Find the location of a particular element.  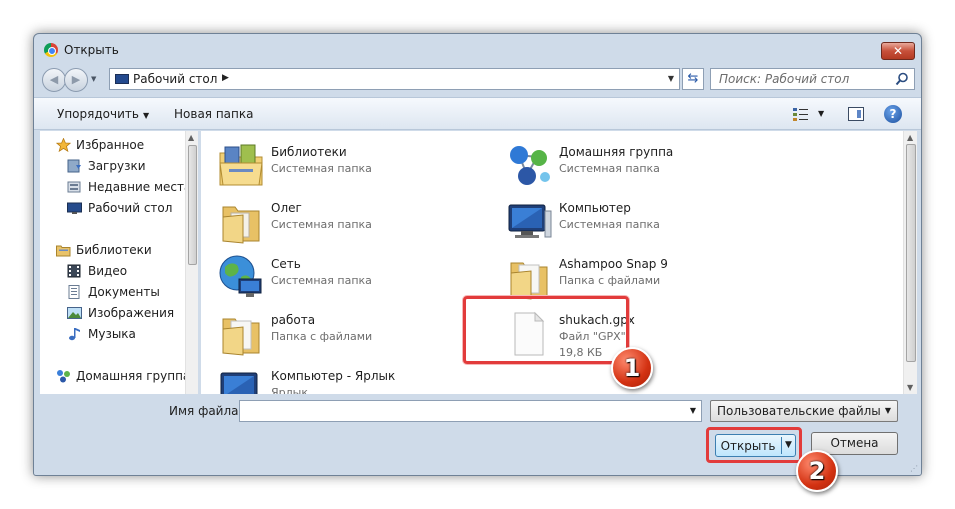

sidebar-item-documents: Документы is located at coordinates (115, 292).